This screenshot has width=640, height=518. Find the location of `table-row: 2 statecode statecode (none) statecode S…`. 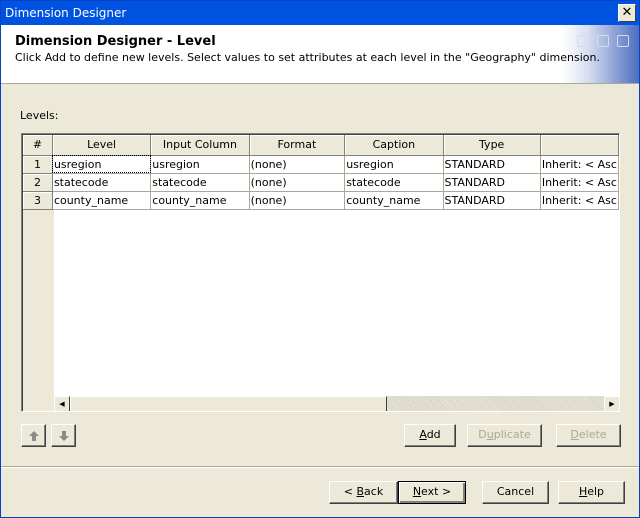

table-row: 2 statecode statecode (none) statecode S… is located at coordinates (321, 182).